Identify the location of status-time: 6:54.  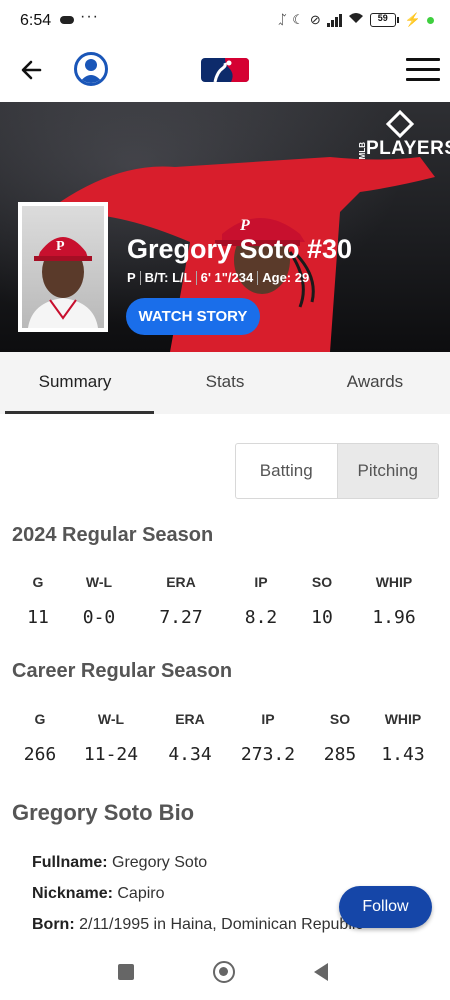
(36, 20).